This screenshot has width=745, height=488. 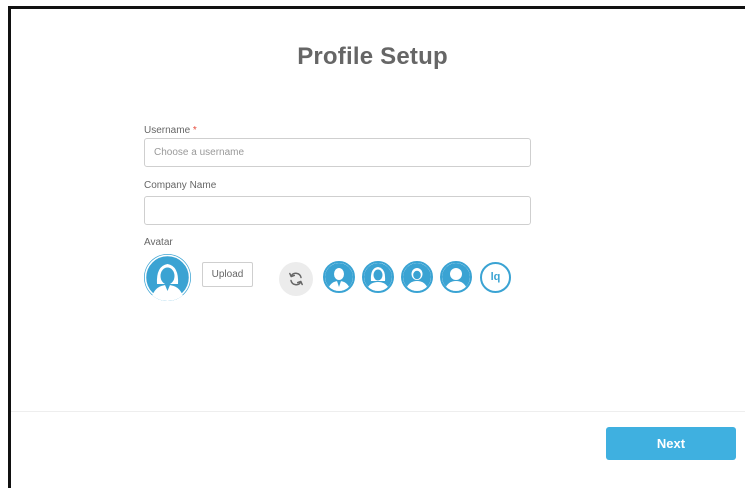 What do you see at coordinates (378, 411) in the screenshot?
I see `footer-divider` at bounding box center [378, 411].